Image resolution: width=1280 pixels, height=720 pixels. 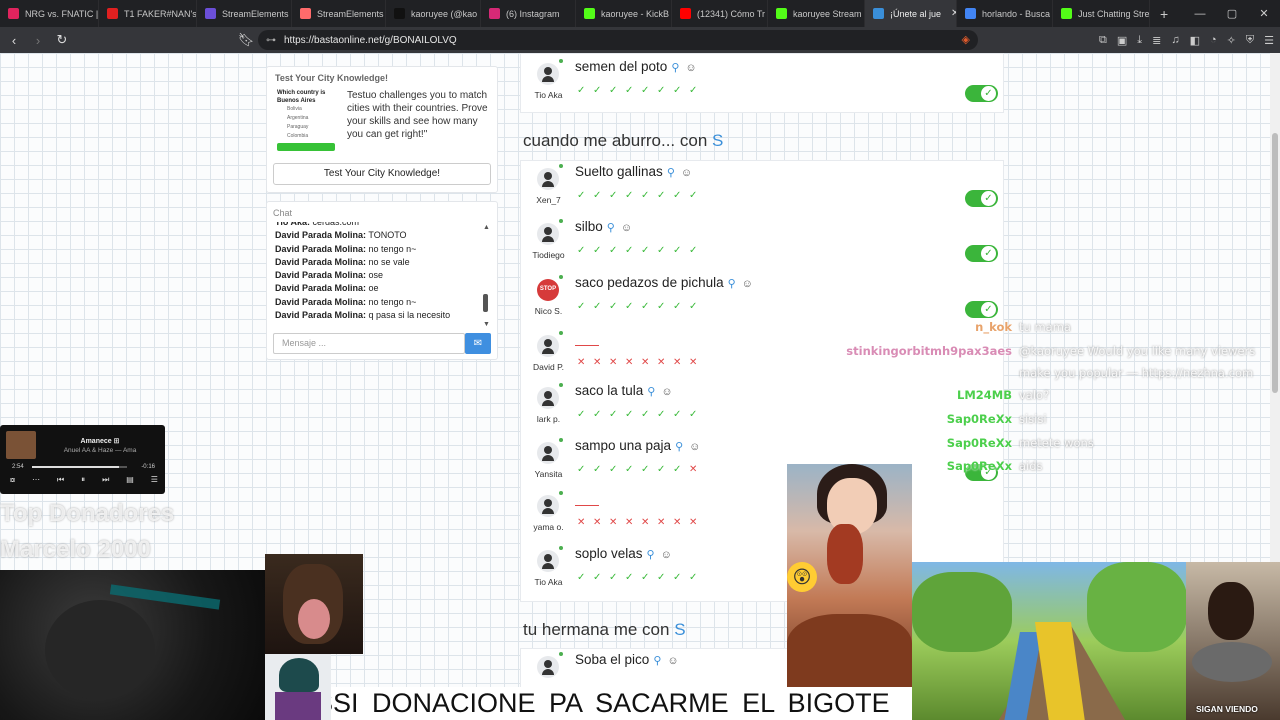 What do you see at coordinates (62, 40) in the screenshot?
I see `reload-icon: ↻` at bounding box center [62, 40].